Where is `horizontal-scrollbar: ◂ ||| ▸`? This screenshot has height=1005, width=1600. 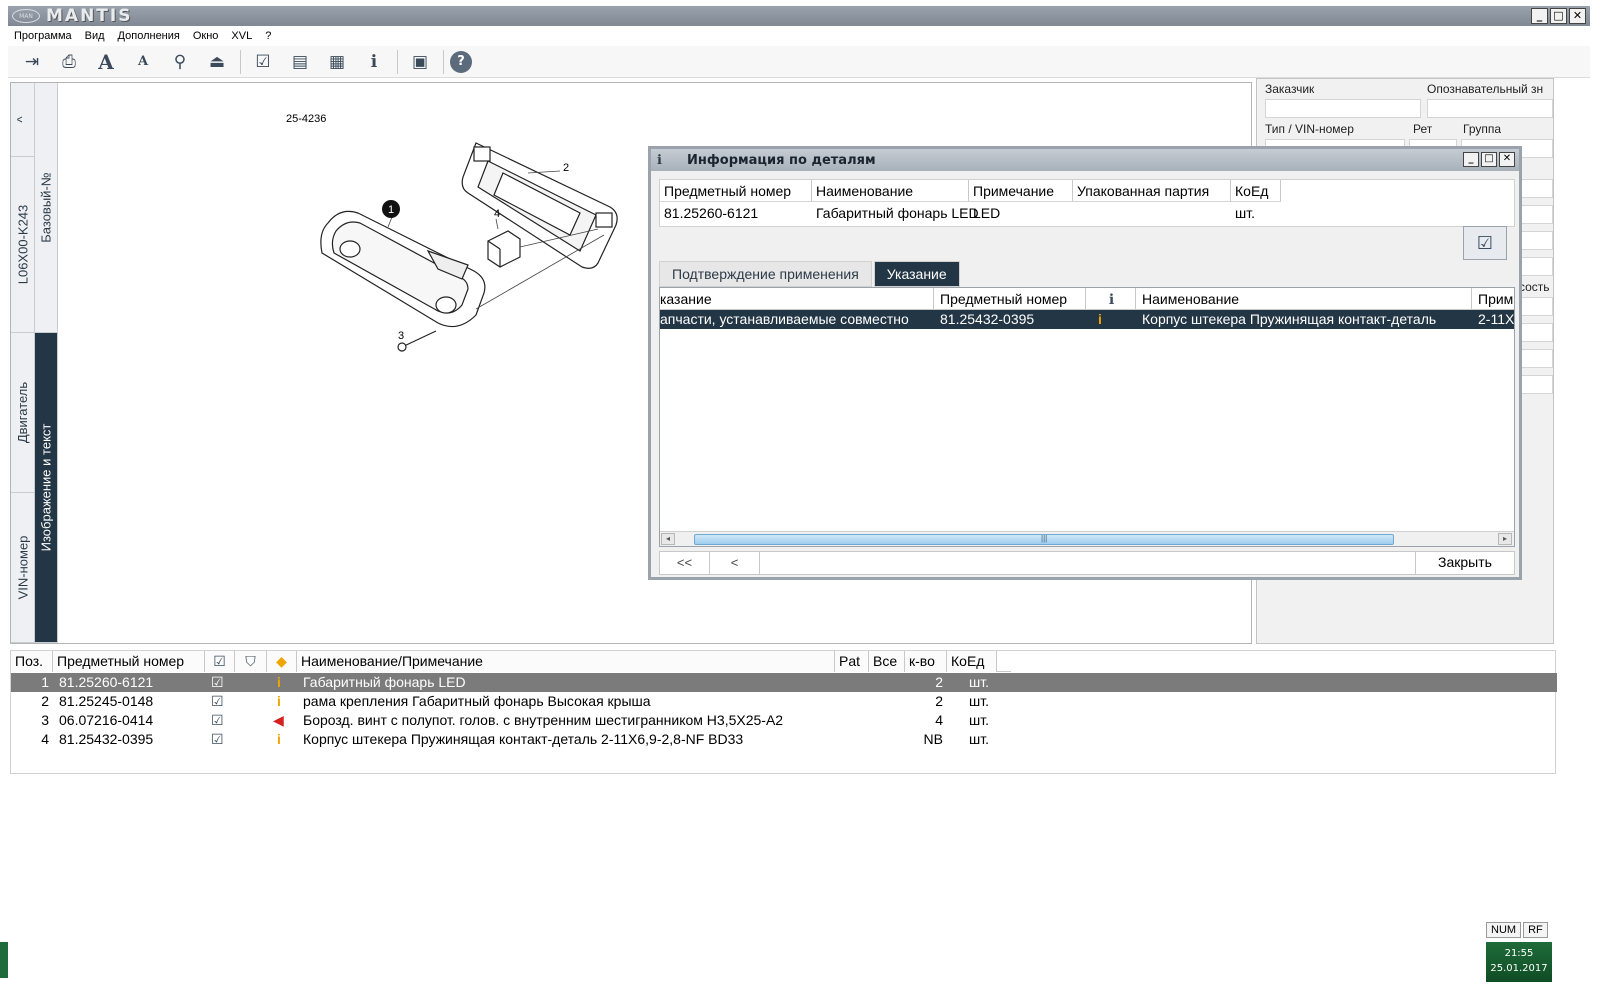 horizontal-scrollbar: ◂ ||| ▸ is located at coordinates (1087, 538).